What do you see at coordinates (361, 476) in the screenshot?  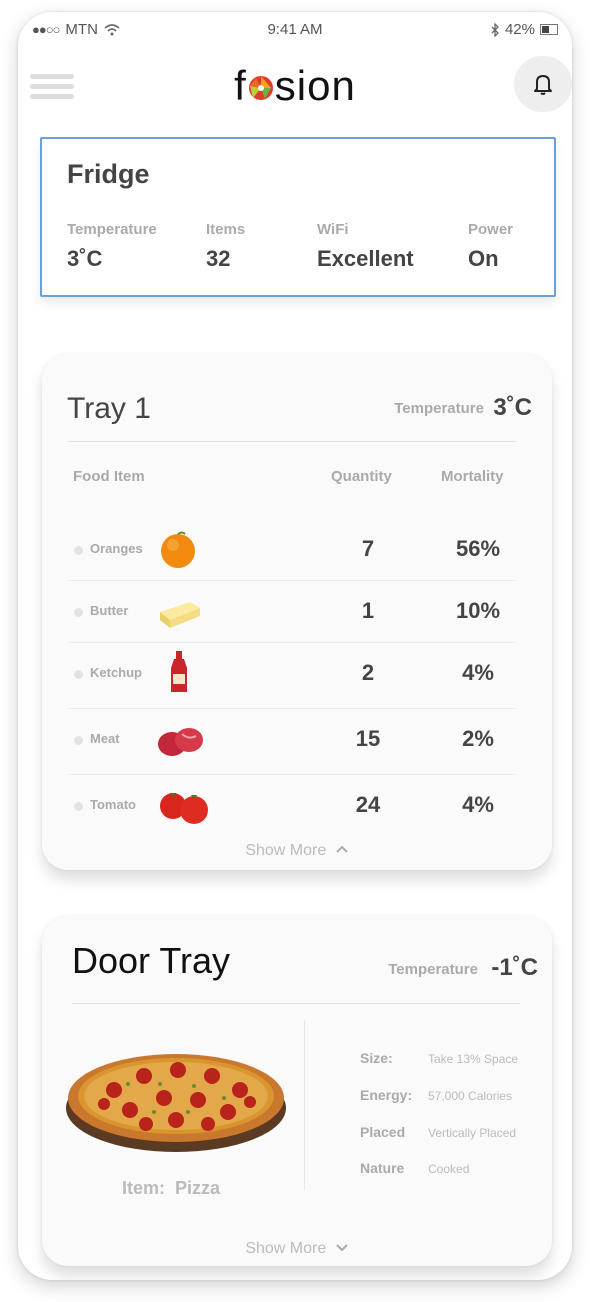 I see `column-header-quantity: Quantity` at bounding box center [361, 476].